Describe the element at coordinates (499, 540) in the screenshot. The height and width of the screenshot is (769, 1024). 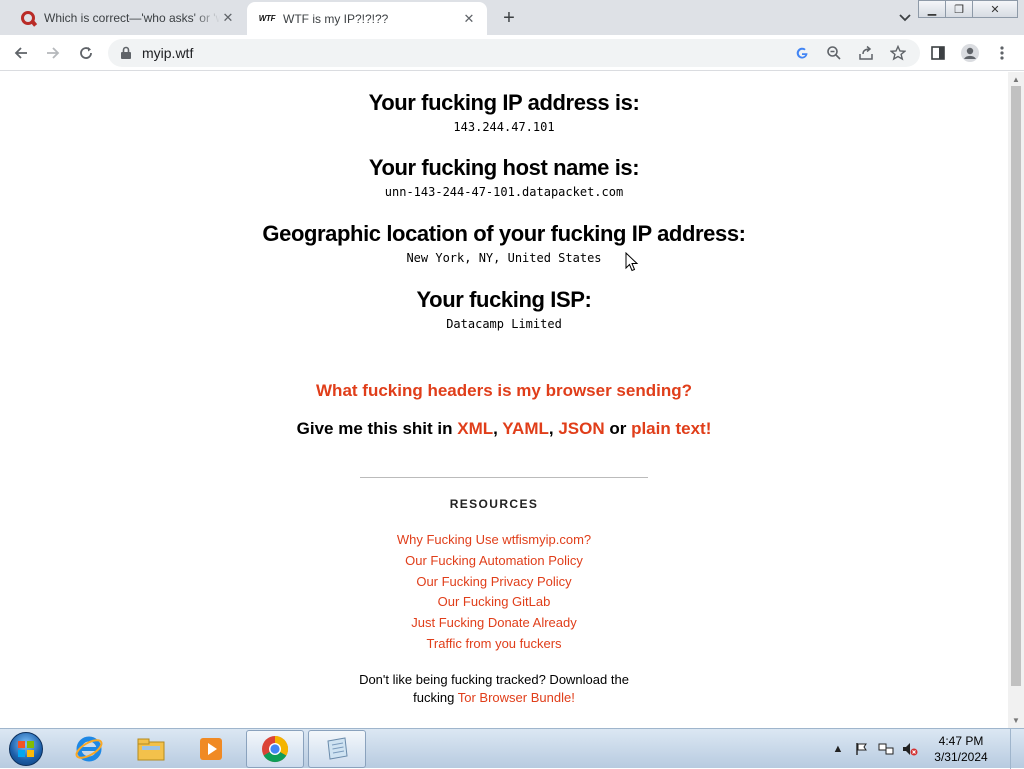
I see `resource-link: Why Fucking Use wtfismyip.com?` at that location.